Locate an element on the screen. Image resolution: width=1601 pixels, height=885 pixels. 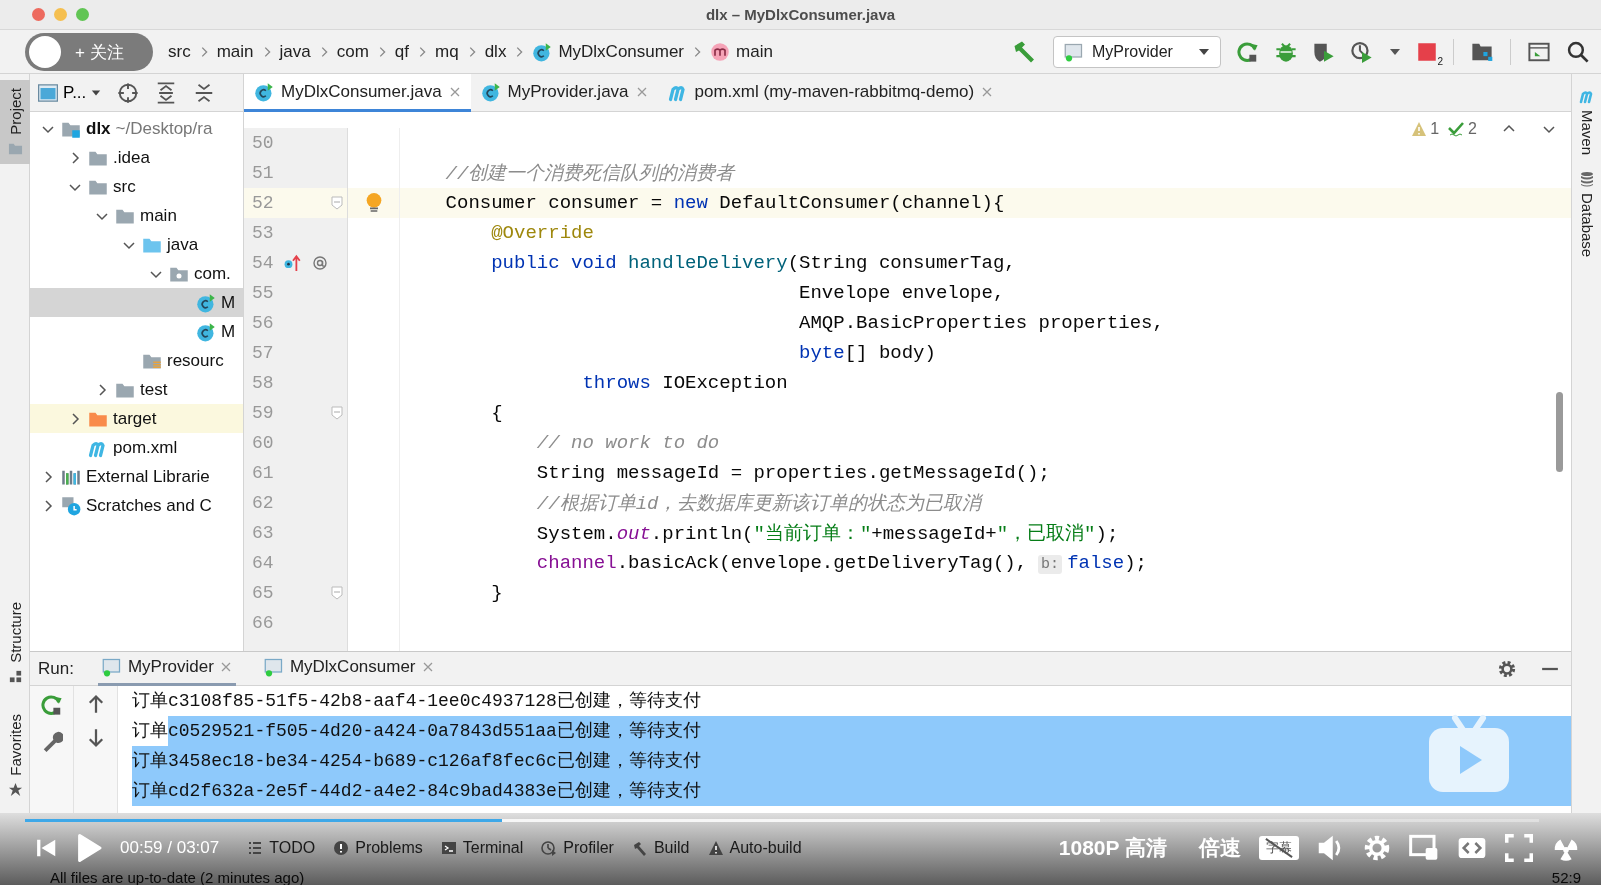
line-number: 65 is located at coordinates (263, 593).